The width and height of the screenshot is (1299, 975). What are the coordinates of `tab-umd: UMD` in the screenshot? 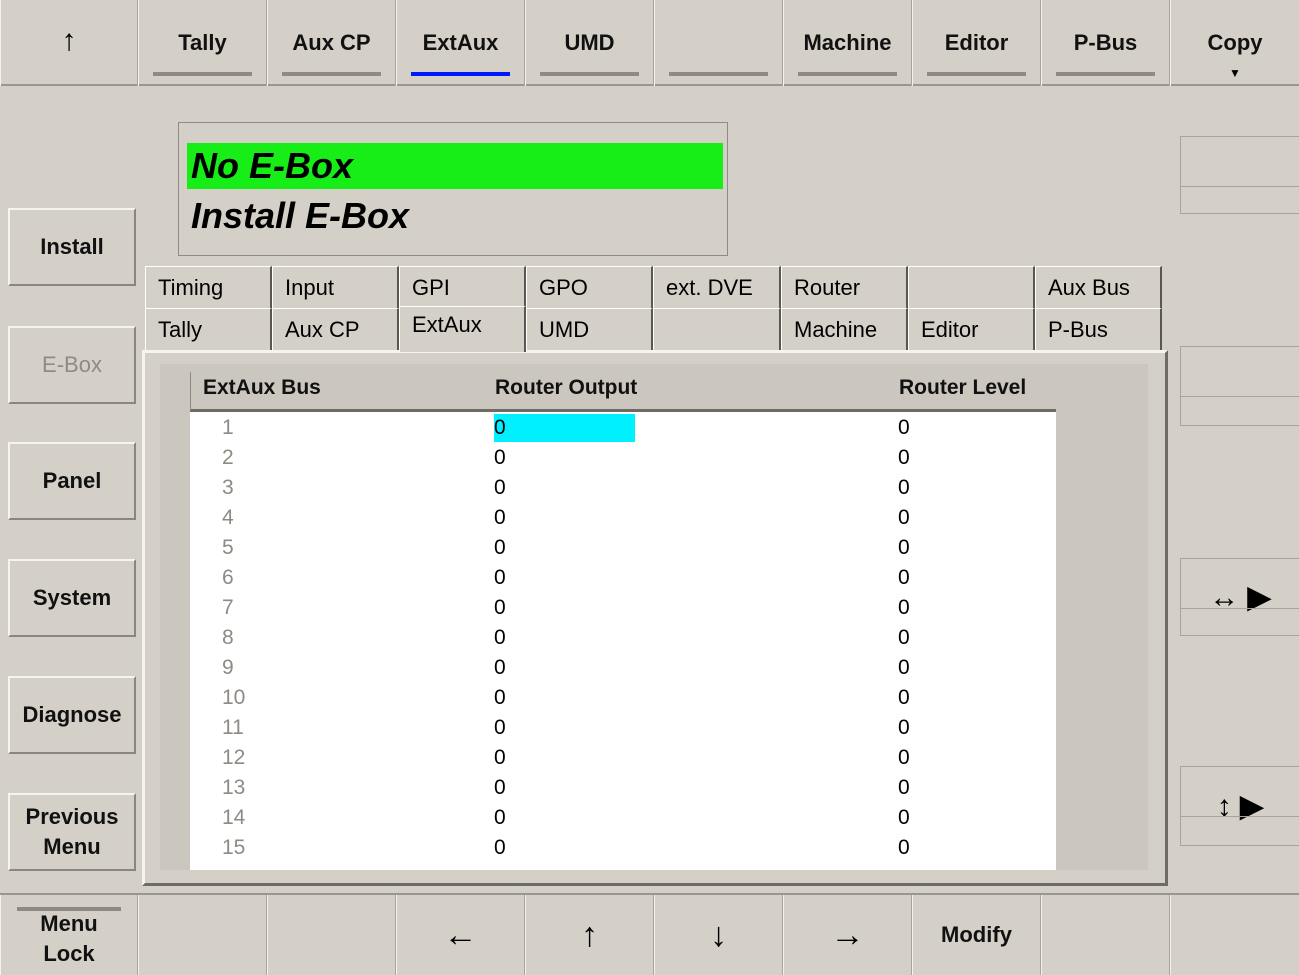 It's located at (589, 329).